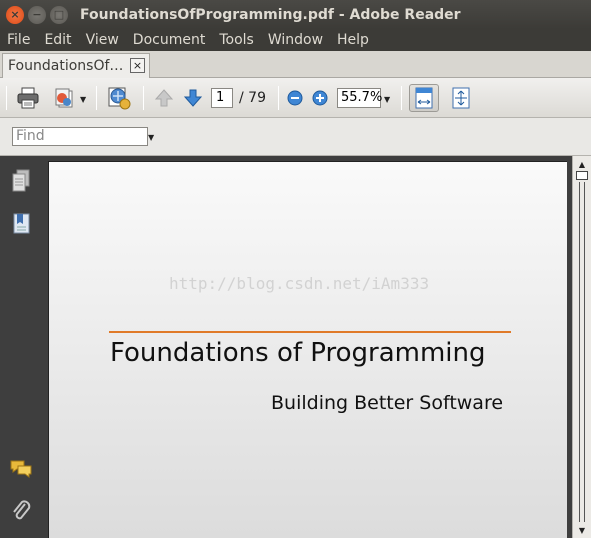  I want to click on window-controls: × − □, so click(37, 14).